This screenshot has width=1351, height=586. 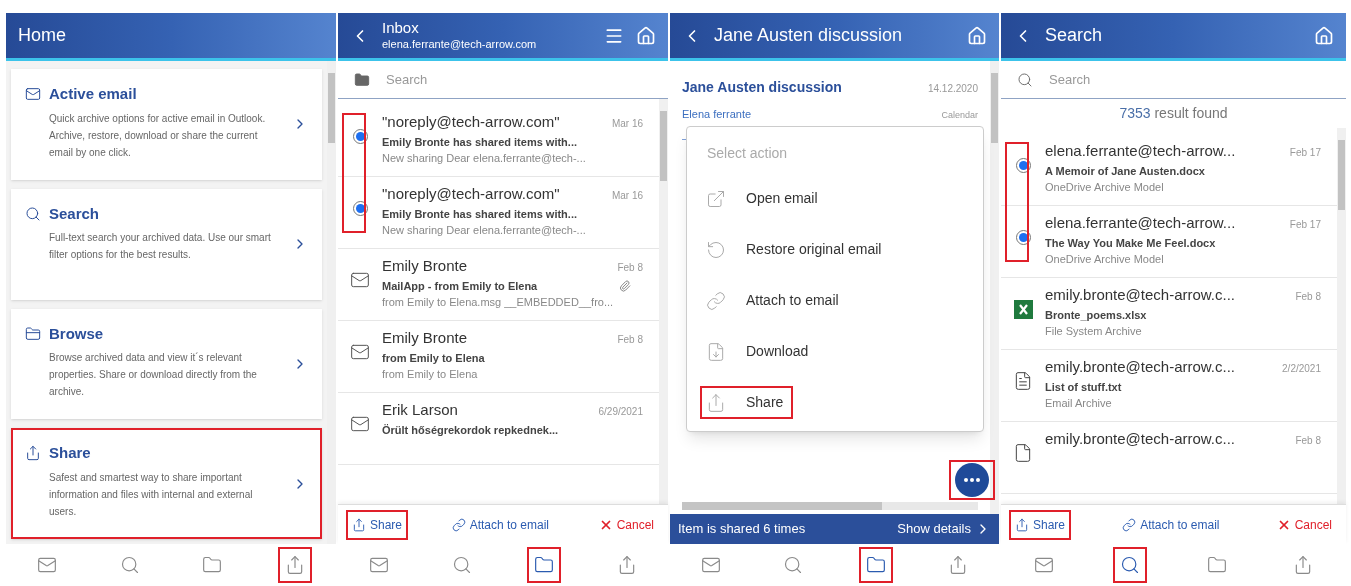 I want to click on feature-card: Browse Browse archived data and view it´s relevant properties. Share or download directly from the archive., so click(x=166, y=364).